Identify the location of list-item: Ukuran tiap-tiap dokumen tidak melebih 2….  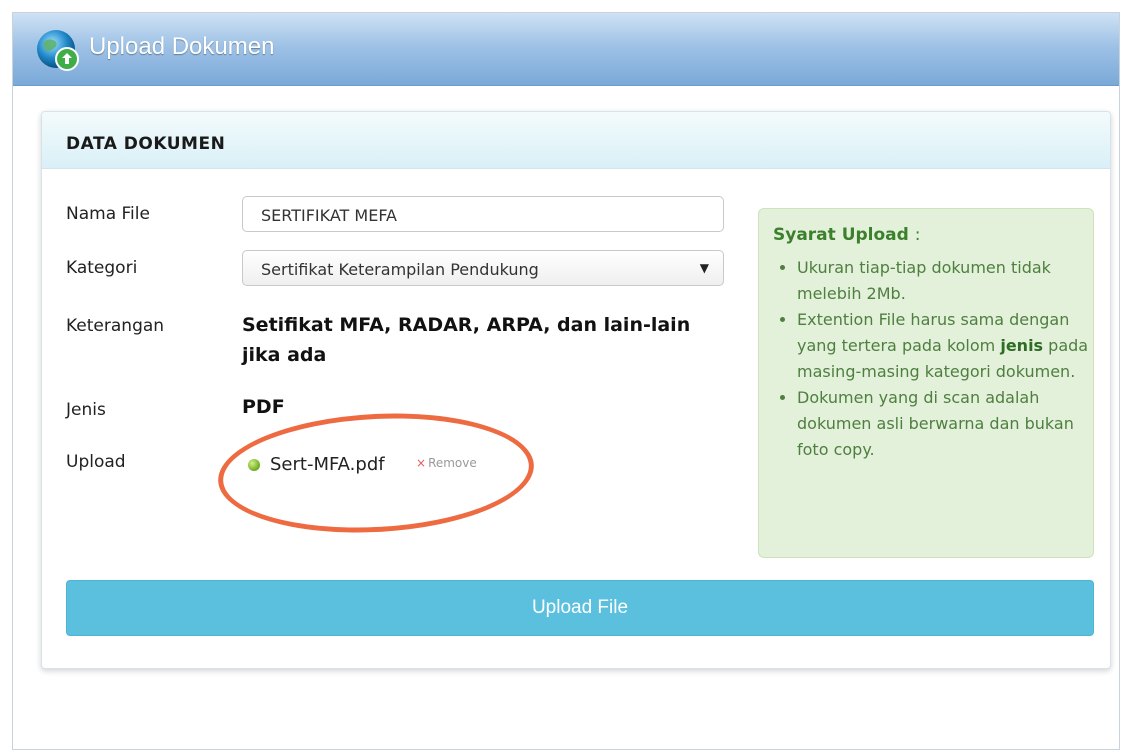
(947, 281).